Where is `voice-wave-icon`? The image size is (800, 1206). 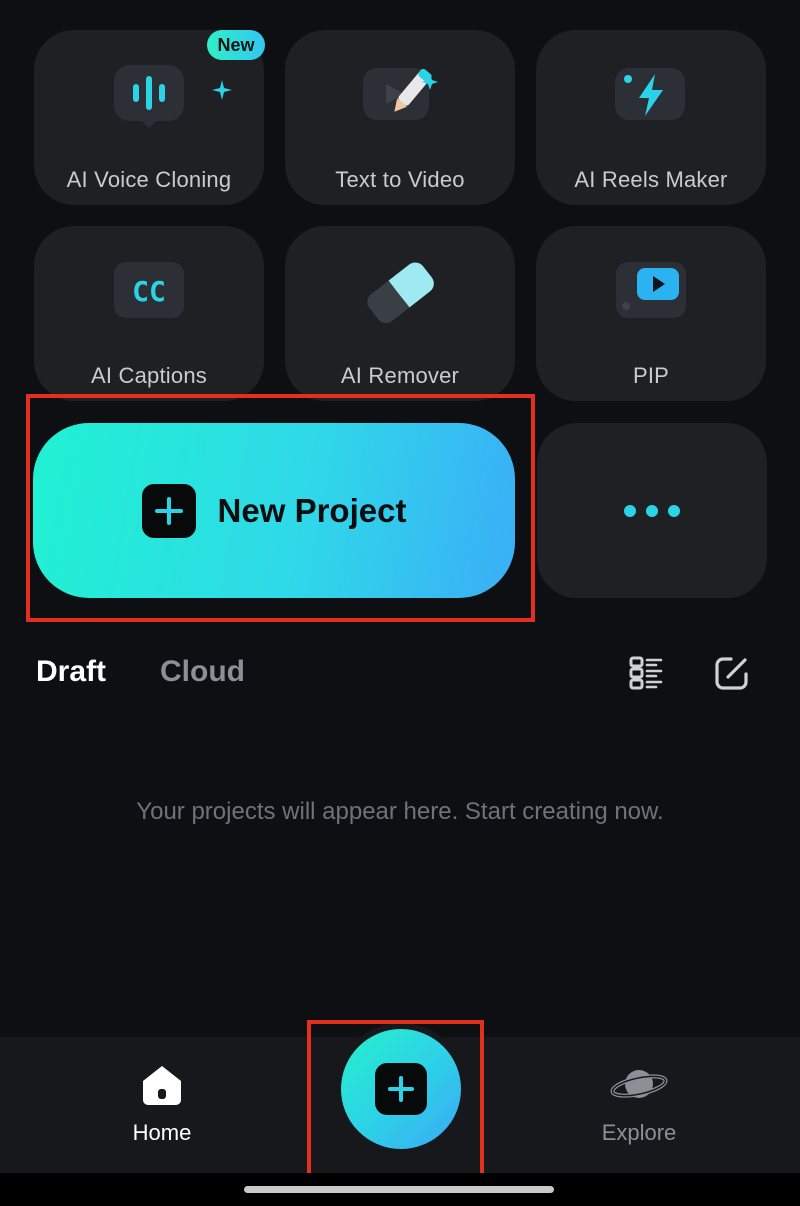
voice-wave-icon is located at coordinates (149, 96).